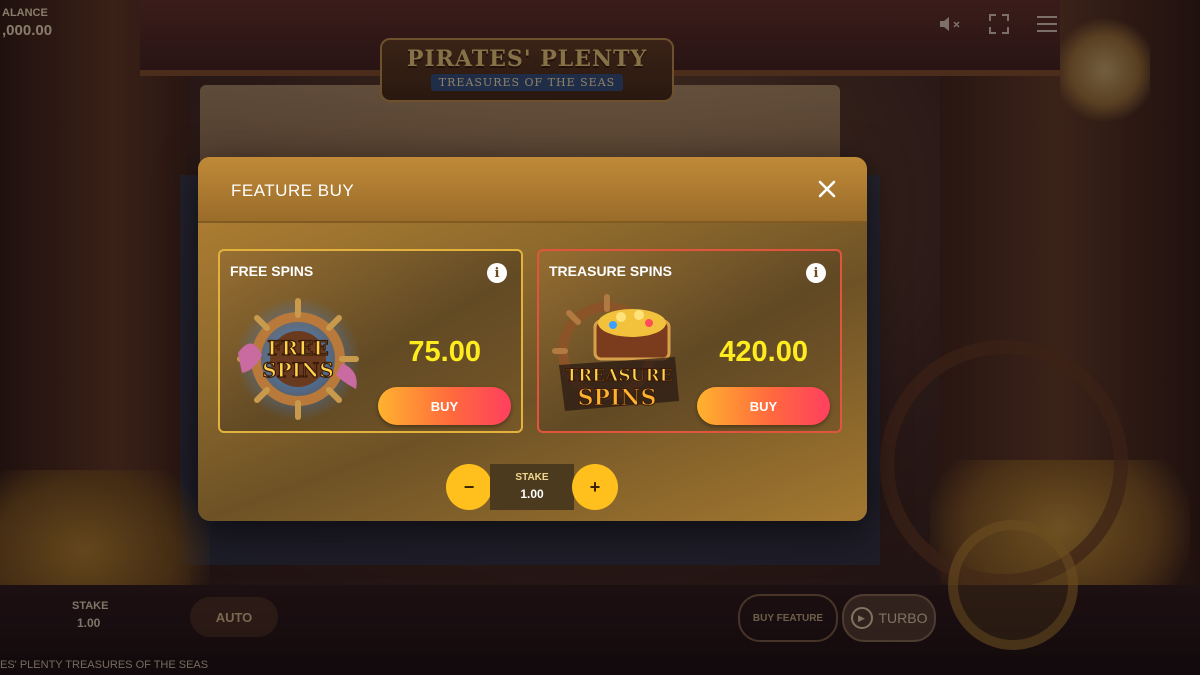 This screenshot has height=675, width=1200. What do you see at coordinates (272, 271) in the screenshot?
I see `card-title: FREE SPINS` at bounding box center [272, 271].